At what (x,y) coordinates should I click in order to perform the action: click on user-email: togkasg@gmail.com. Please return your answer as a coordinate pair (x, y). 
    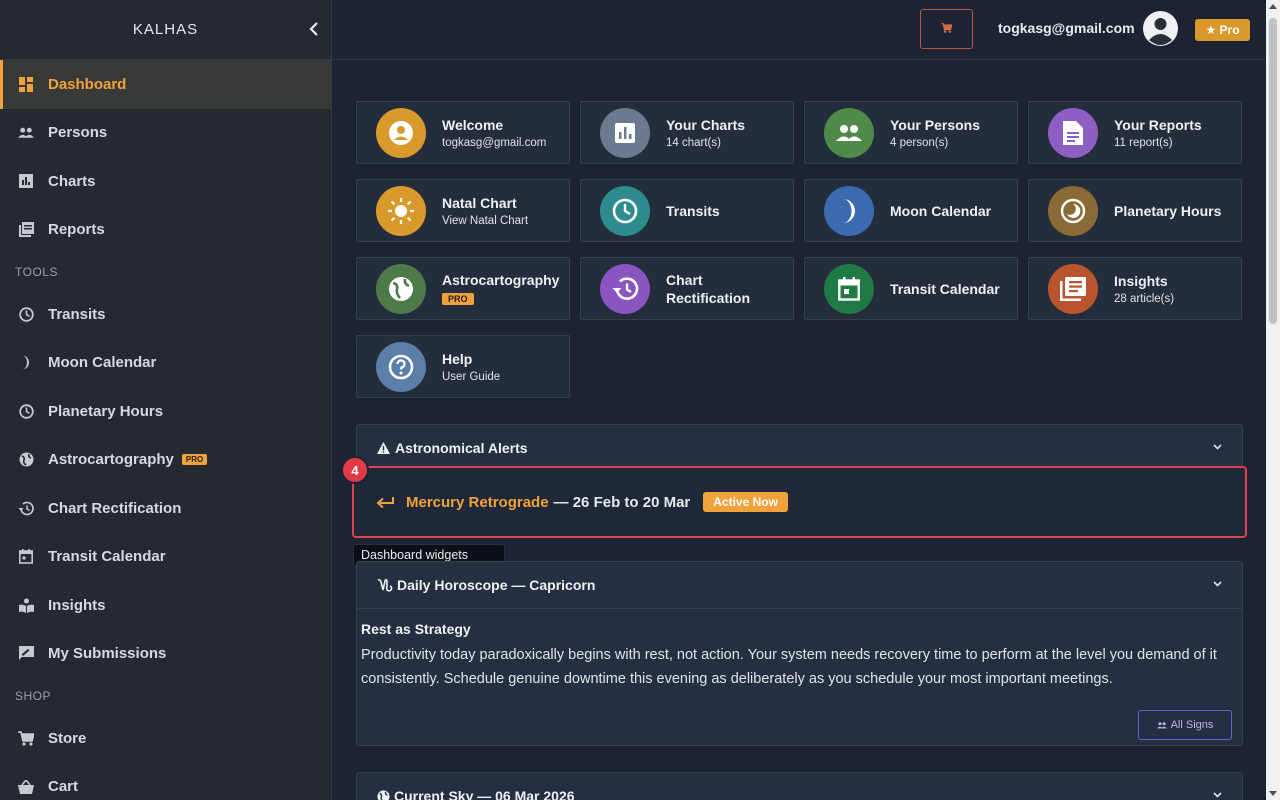
    Looking at the image, I should click on (1066, 28).